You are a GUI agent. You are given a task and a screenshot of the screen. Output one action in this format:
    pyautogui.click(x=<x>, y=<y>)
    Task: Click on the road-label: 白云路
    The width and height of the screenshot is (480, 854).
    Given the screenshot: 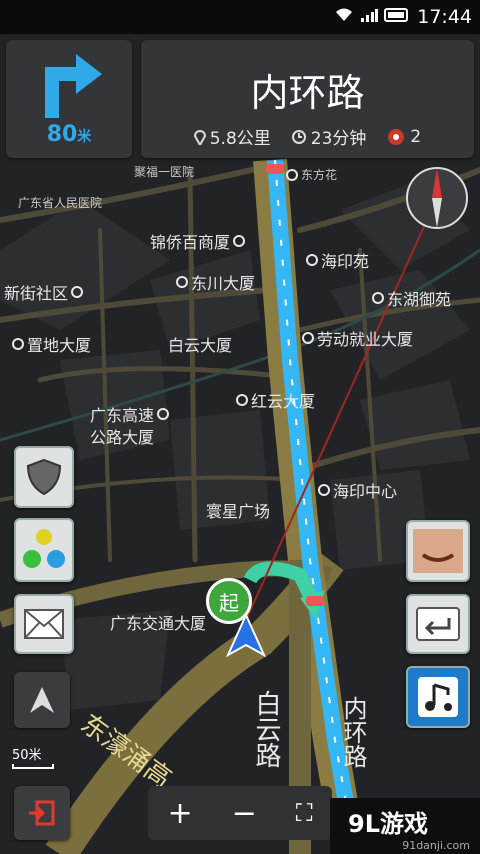 What is the action you would take?
    pyautogui.click(x=266, y=729)
    